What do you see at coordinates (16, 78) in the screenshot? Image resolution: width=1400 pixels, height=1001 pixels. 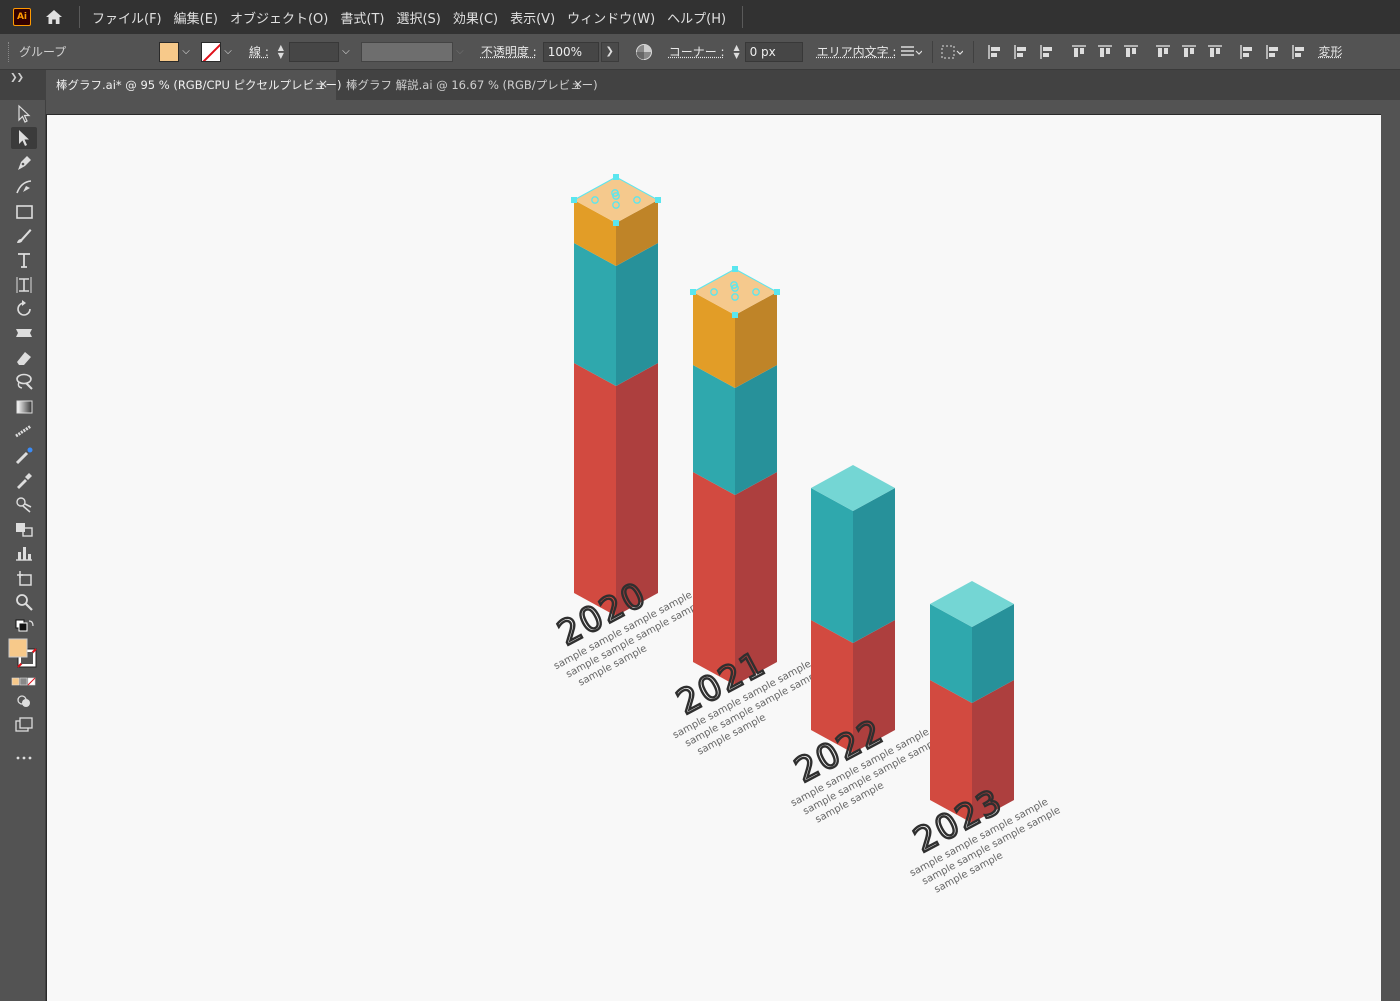 I see `toolbar-collapse-icon: ❯❯` at bounding box center [16, 78].